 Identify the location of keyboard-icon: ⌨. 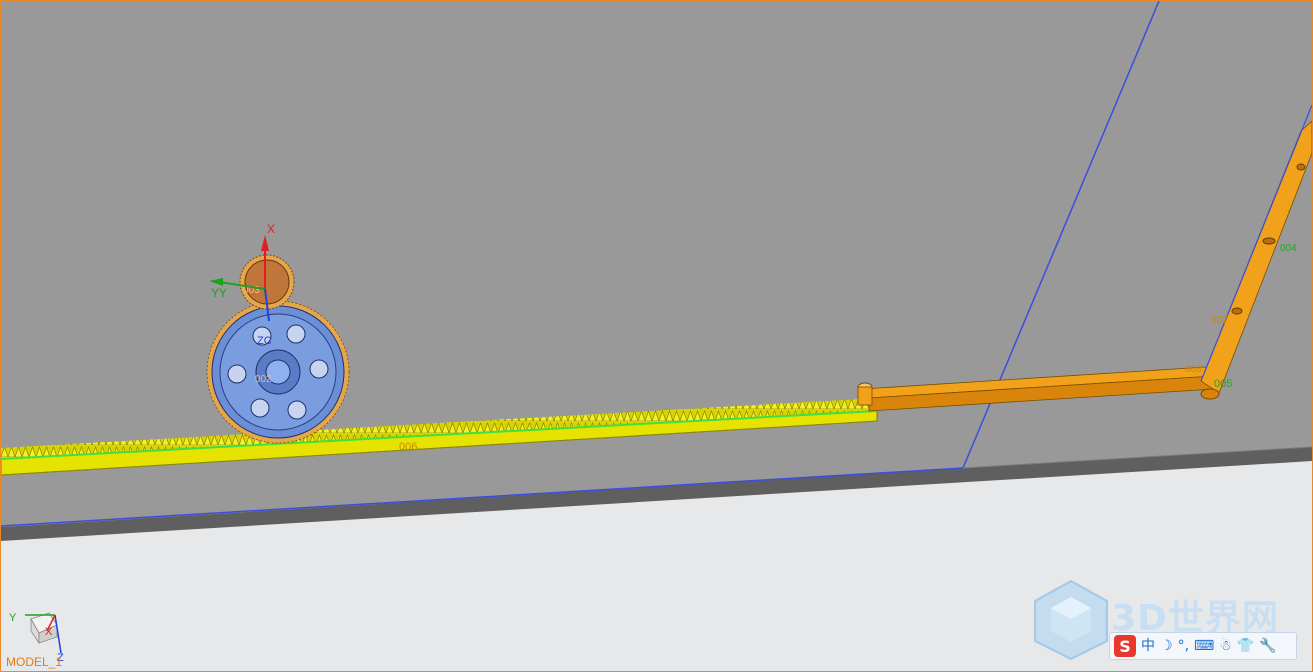
(1204, 646).